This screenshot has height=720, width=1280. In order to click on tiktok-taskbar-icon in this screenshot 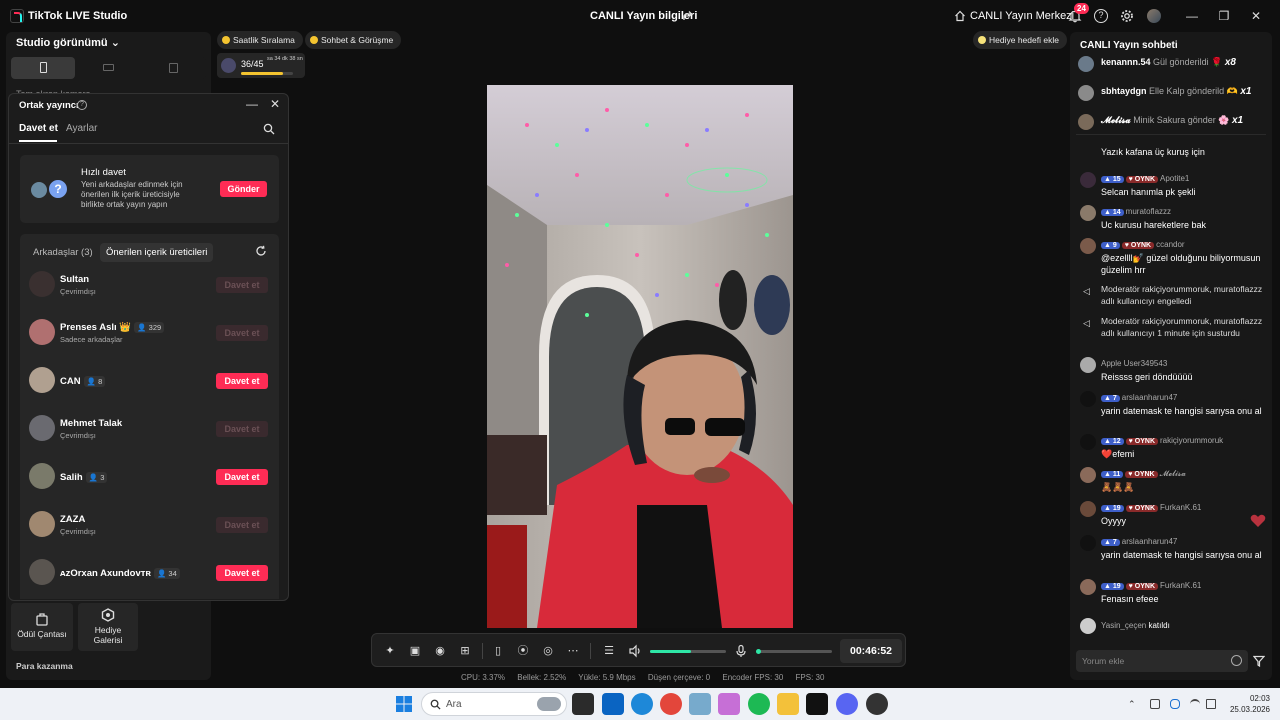, I will do `click(817, 704)`.